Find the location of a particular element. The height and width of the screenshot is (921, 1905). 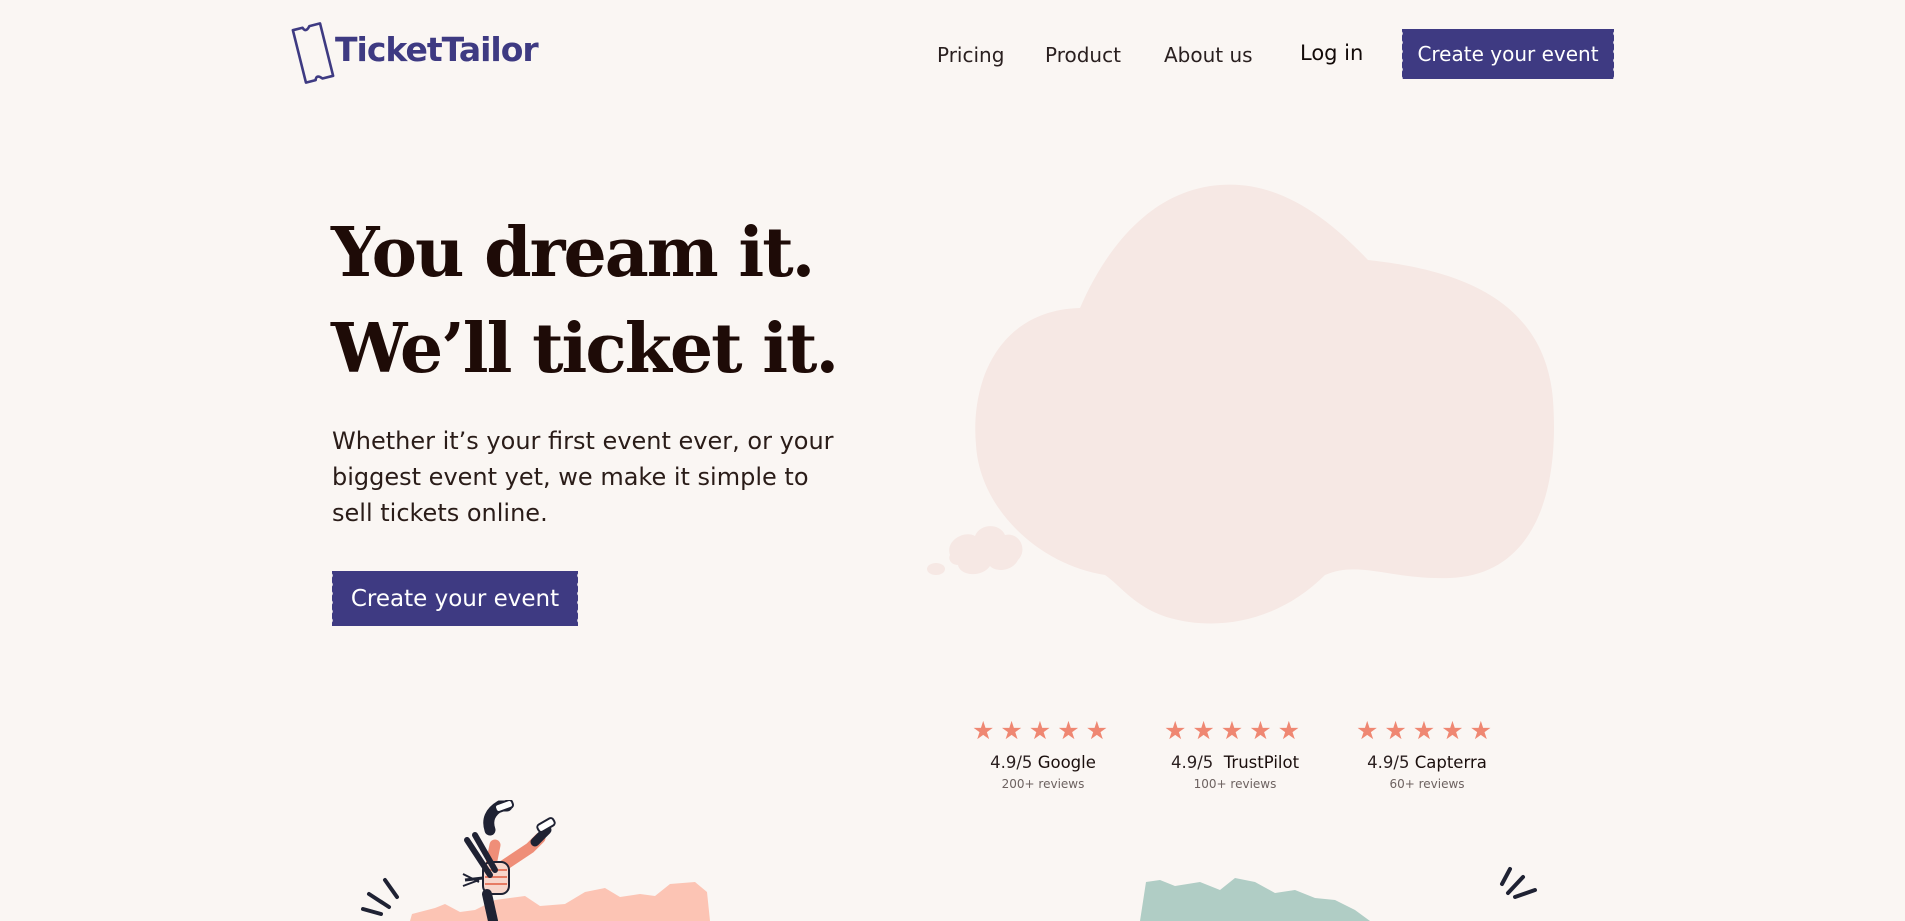

login-link: Log in is located at coordinates (1331, 53).